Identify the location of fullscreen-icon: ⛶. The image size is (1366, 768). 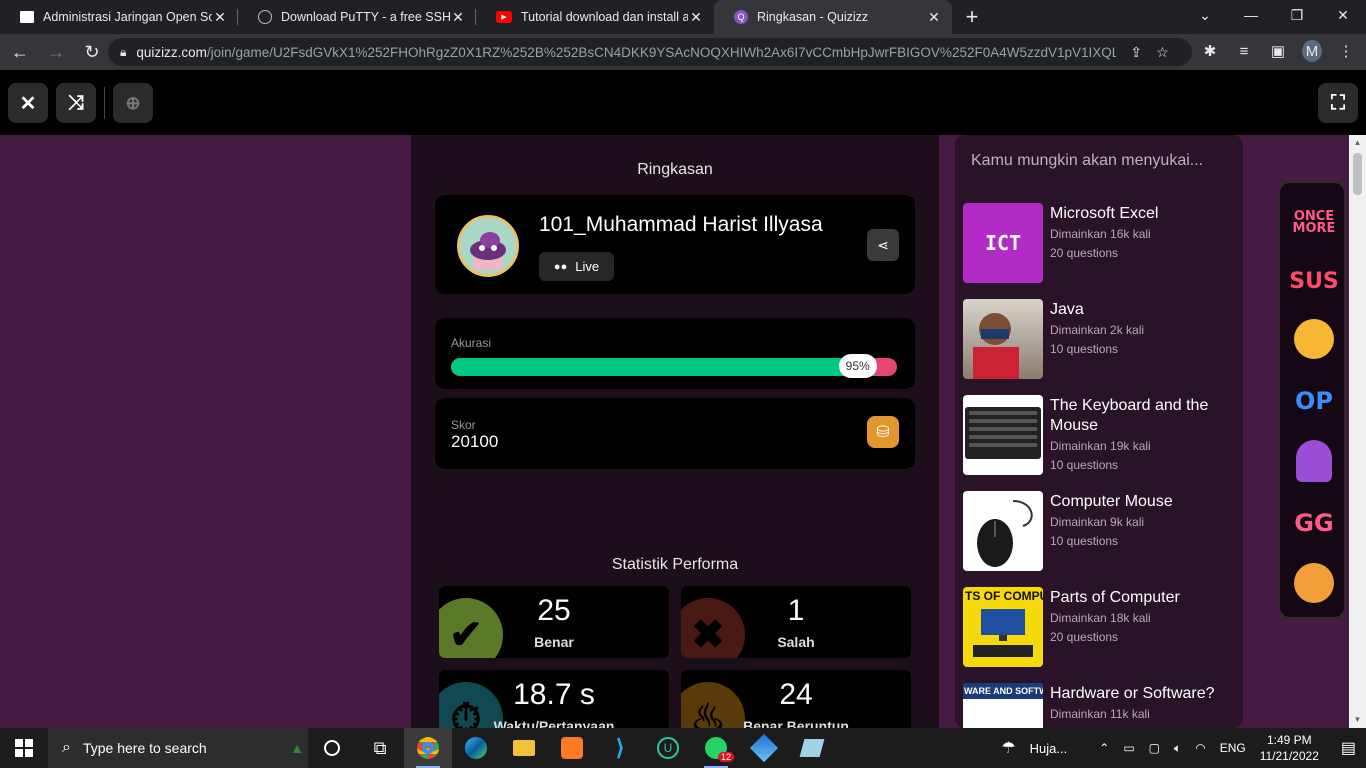
(1338, 102).